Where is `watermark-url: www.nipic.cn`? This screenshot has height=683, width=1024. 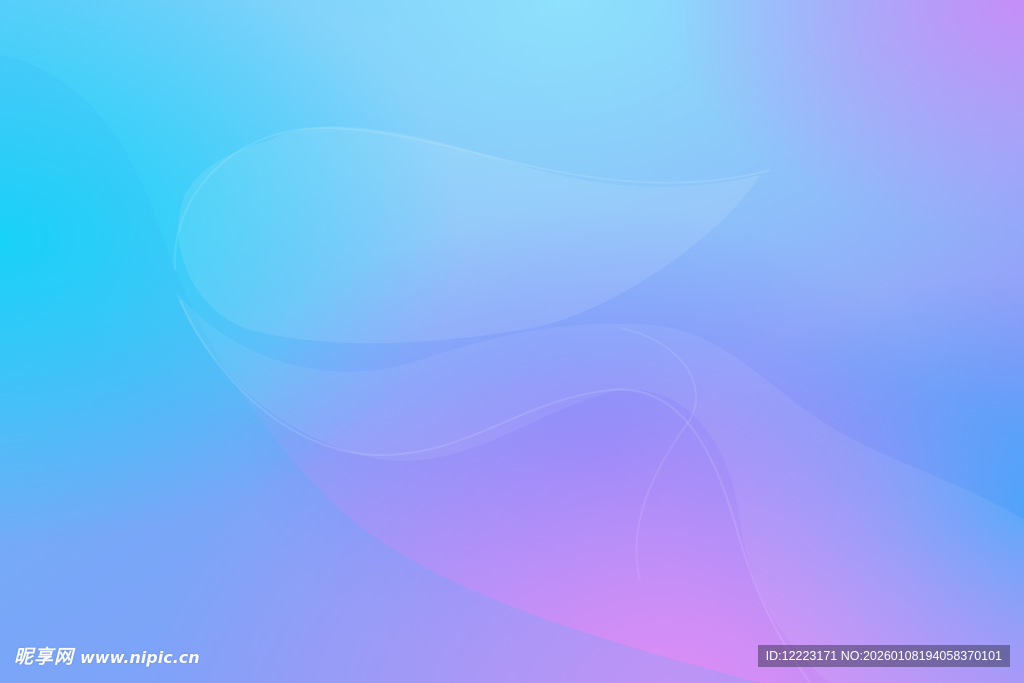 watermark-url: www.nipic.cn is located at coordinates (140, 657).